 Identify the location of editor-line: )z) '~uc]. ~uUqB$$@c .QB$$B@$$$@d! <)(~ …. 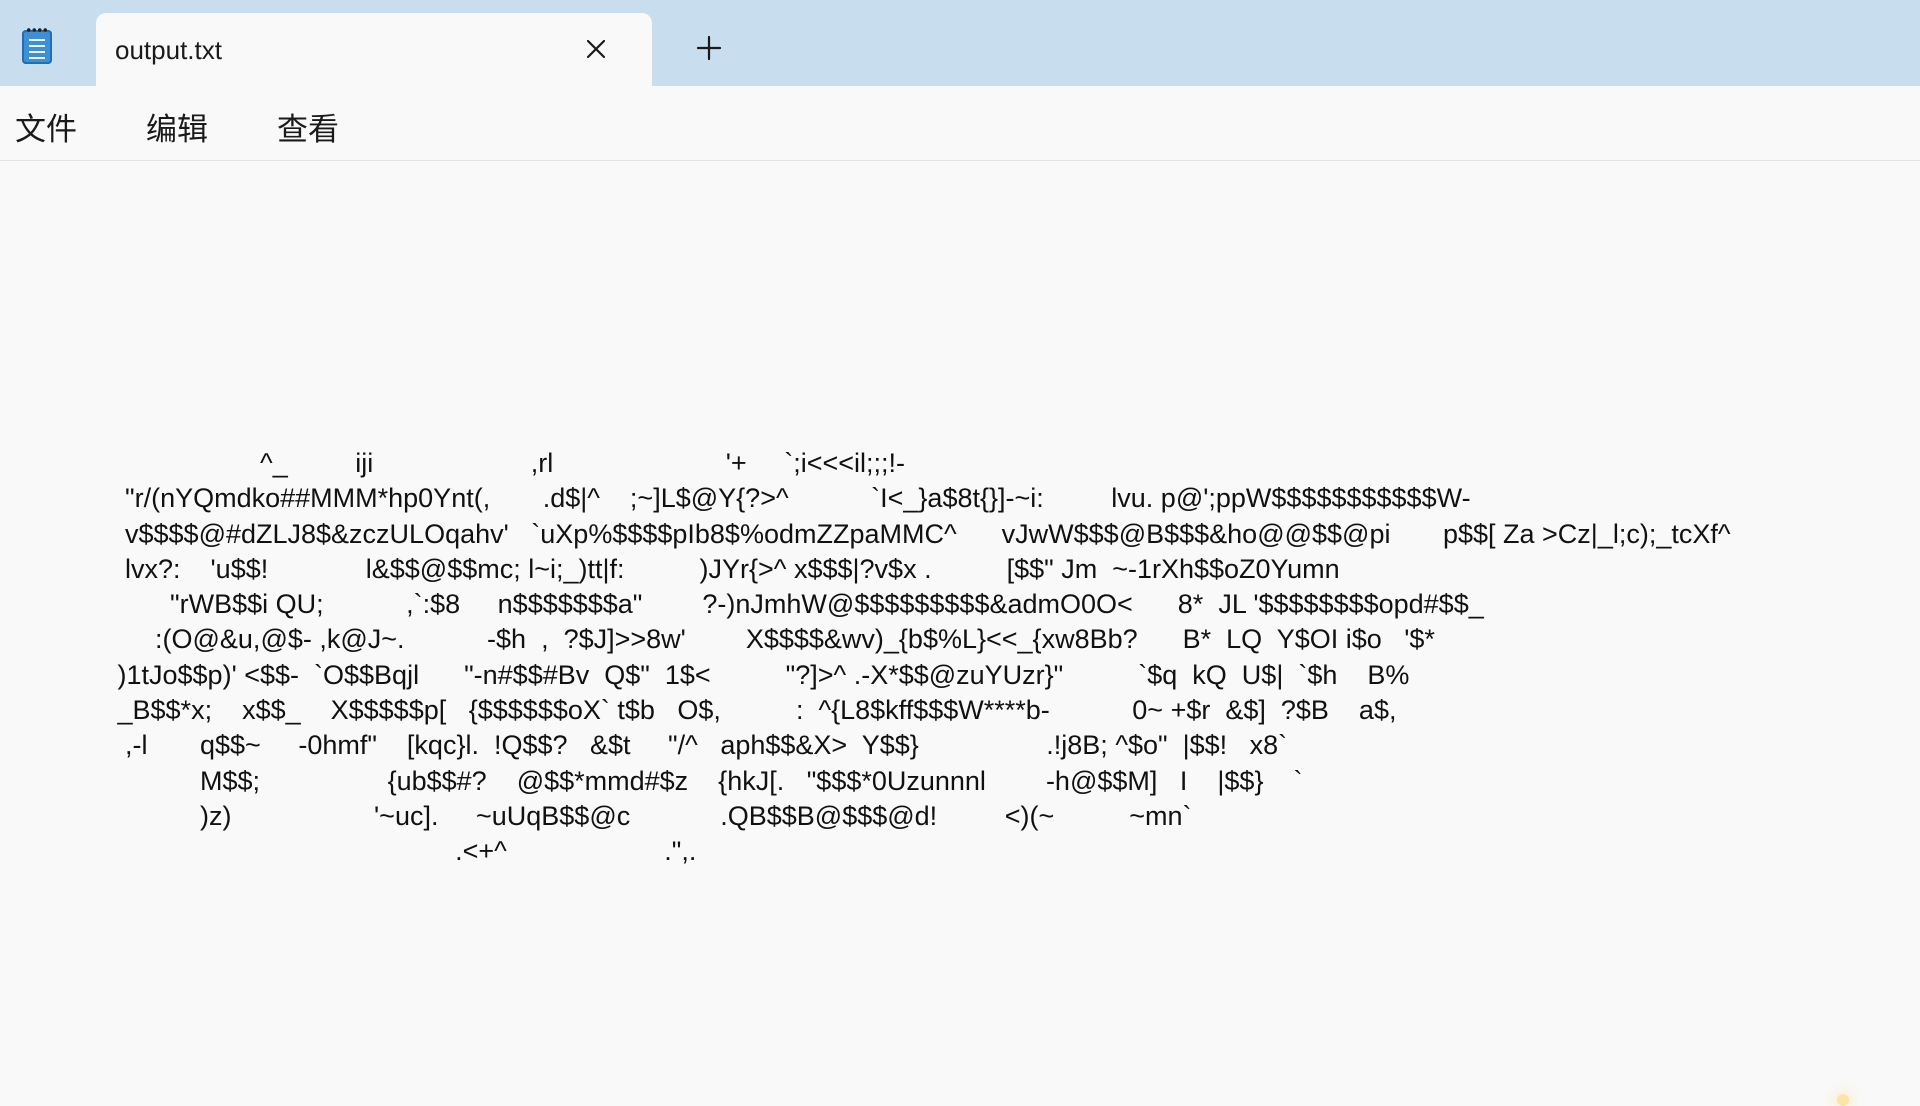
(651, 815).